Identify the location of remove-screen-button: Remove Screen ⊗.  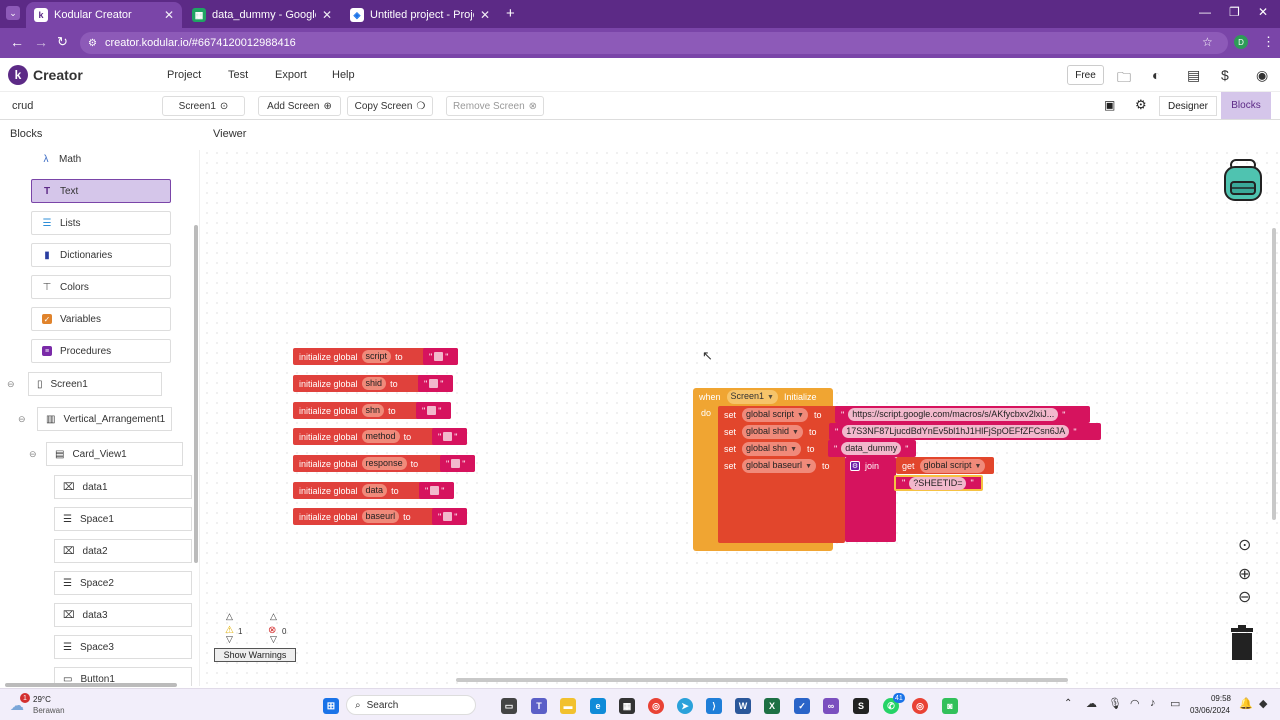
(495, 106).